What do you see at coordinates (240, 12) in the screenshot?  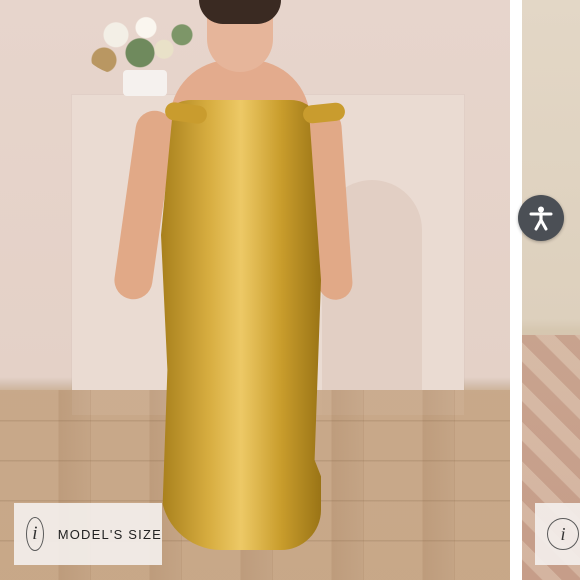 I see `model-hair` at bounding box center [240, 12].